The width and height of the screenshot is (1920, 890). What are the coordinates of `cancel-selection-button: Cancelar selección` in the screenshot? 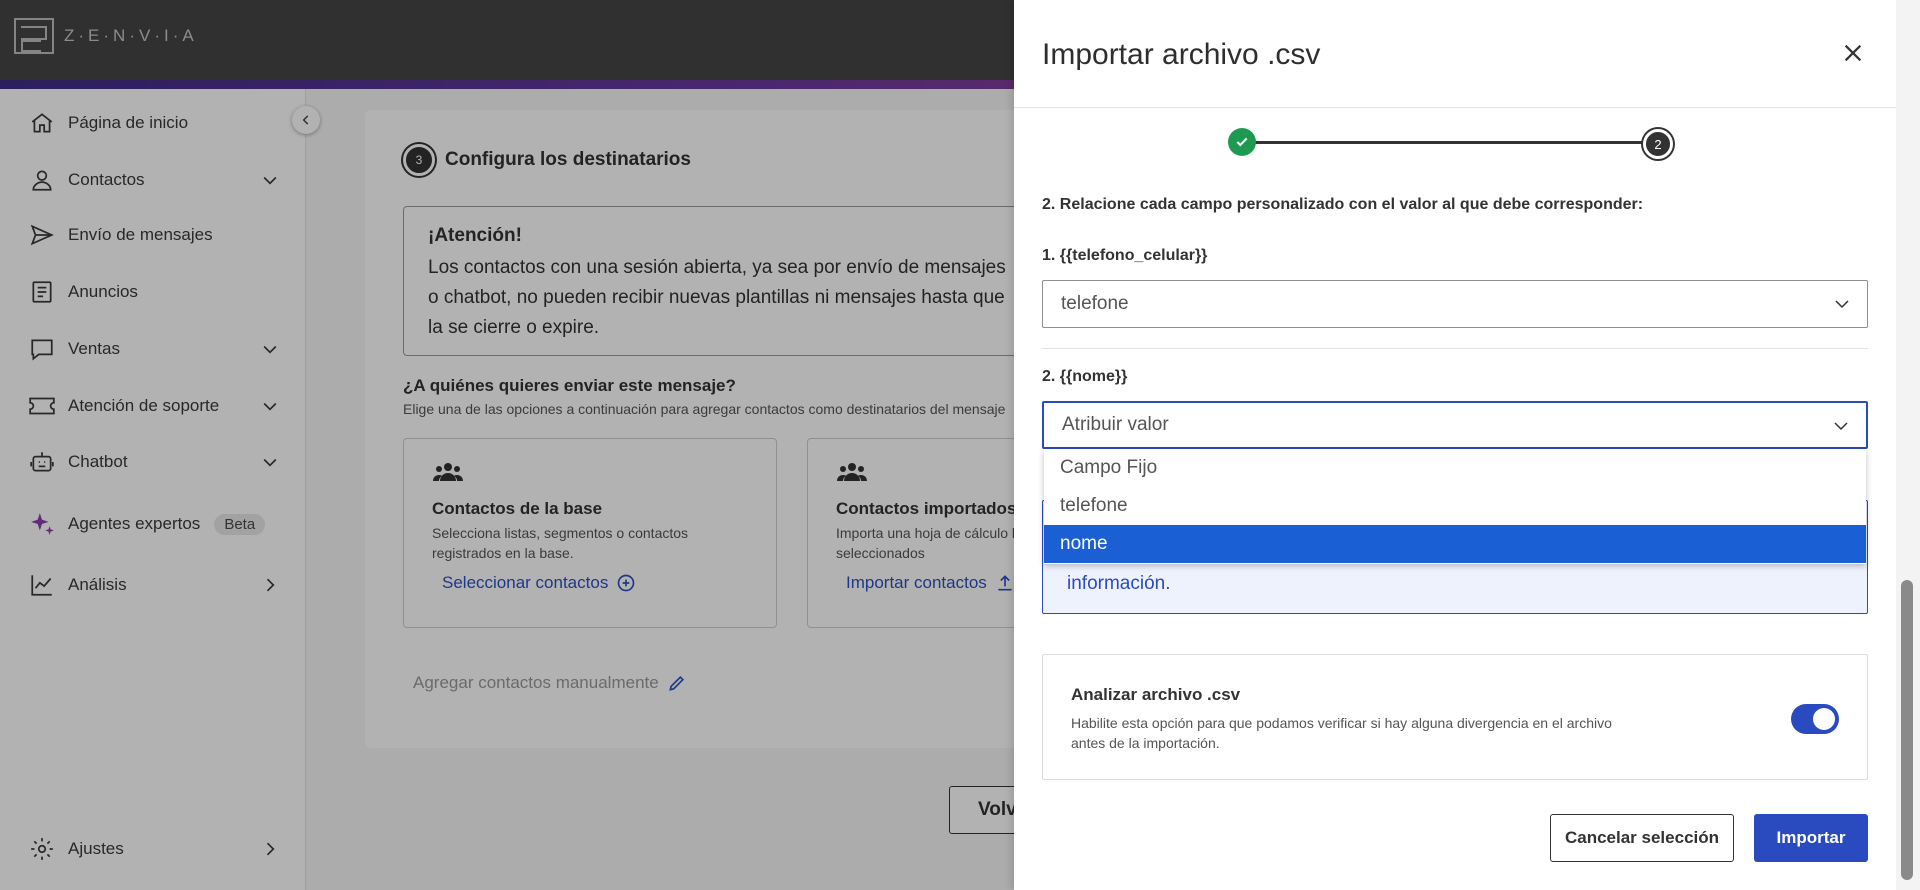 It's located at (1642, 838).